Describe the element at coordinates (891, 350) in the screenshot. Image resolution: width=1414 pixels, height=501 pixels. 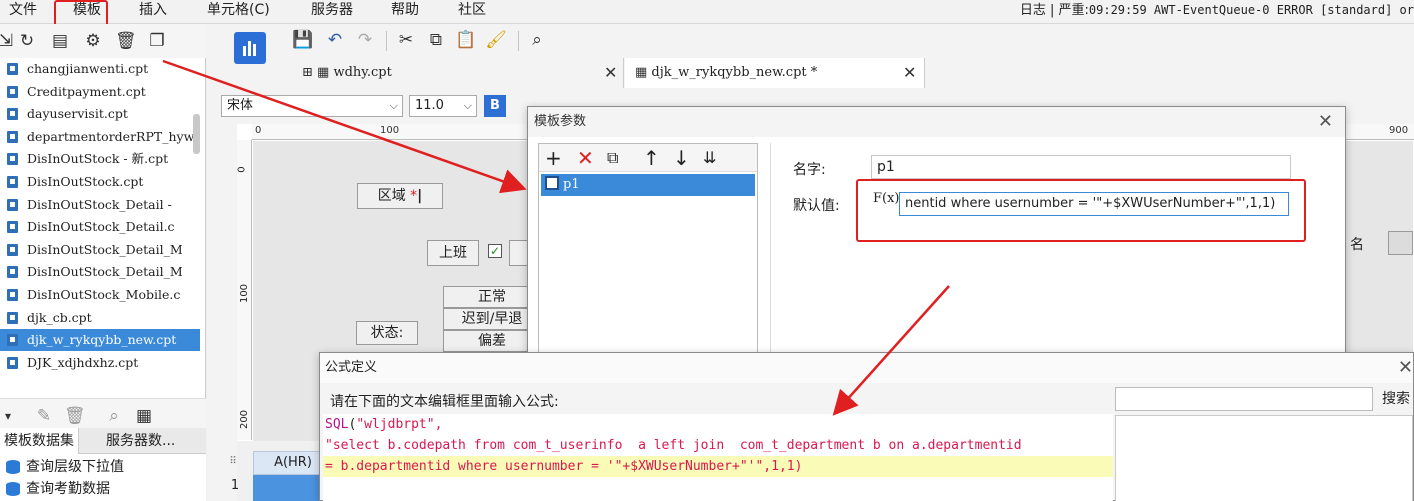
I see `annotation-arrow-to-formula` at that location.